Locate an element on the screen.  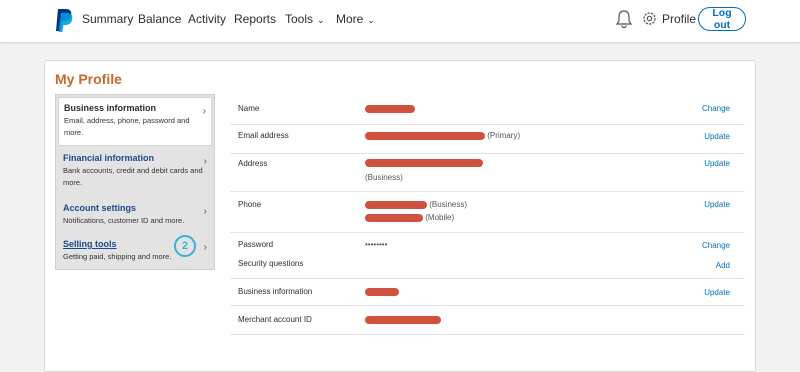
nav-more: More ⌄ is located at coordinates (355, 19).